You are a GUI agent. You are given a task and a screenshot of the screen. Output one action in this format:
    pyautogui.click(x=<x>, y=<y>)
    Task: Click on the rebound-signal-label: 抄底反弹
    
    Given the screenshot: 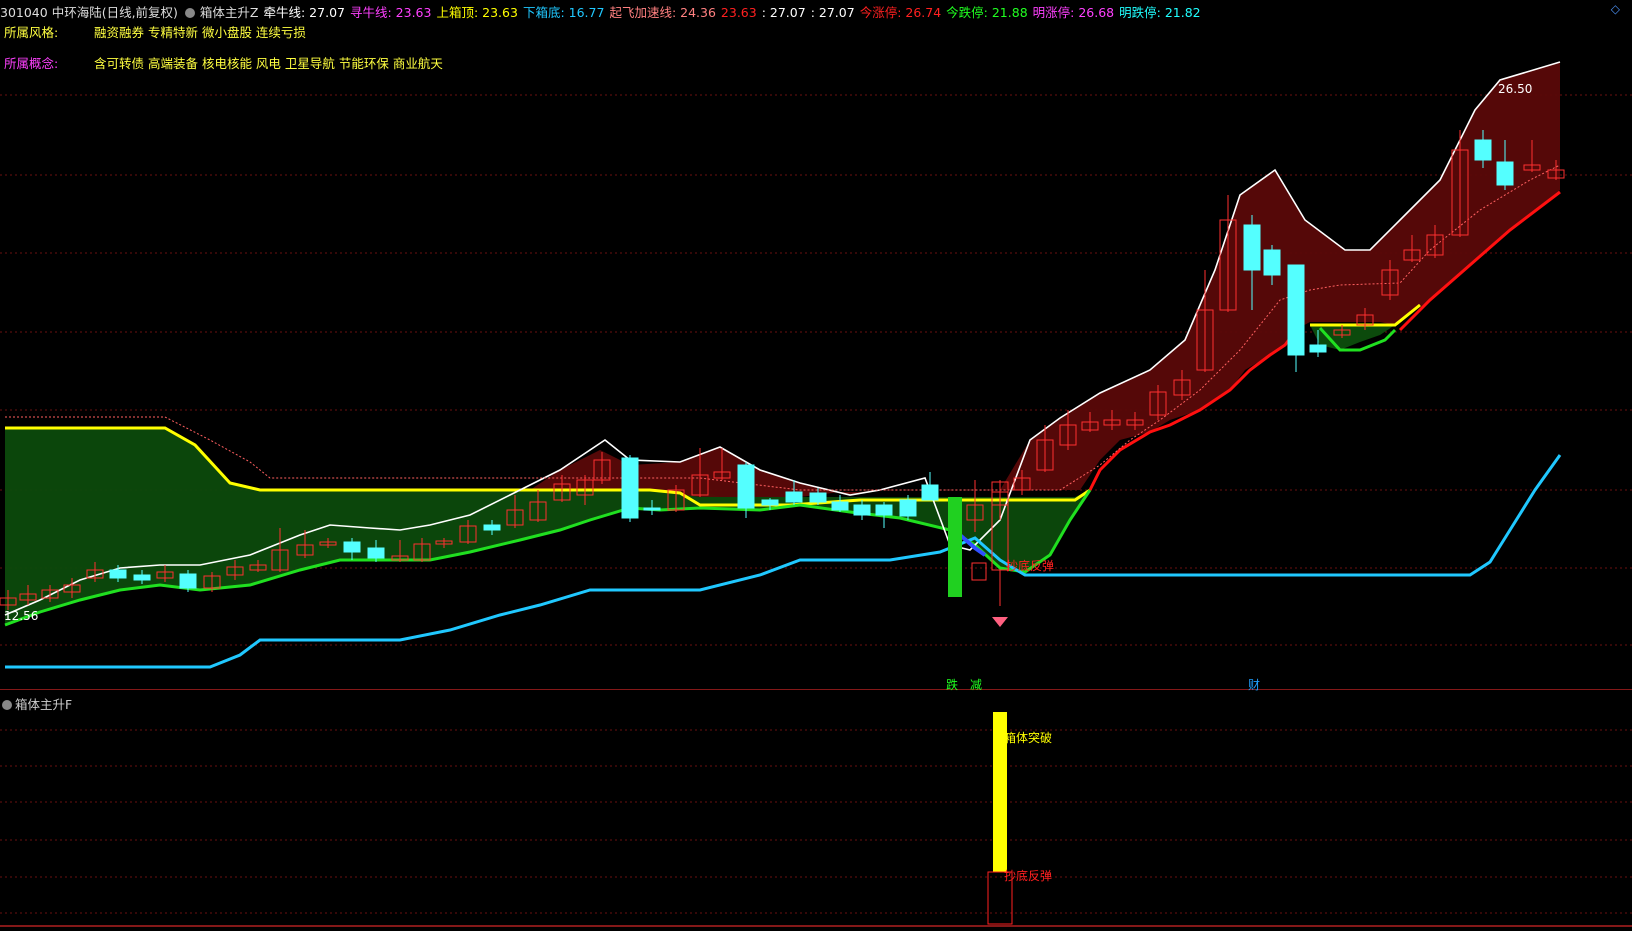 What is the action you would take?
    pyautogui.click(x=1030, y=565)
    